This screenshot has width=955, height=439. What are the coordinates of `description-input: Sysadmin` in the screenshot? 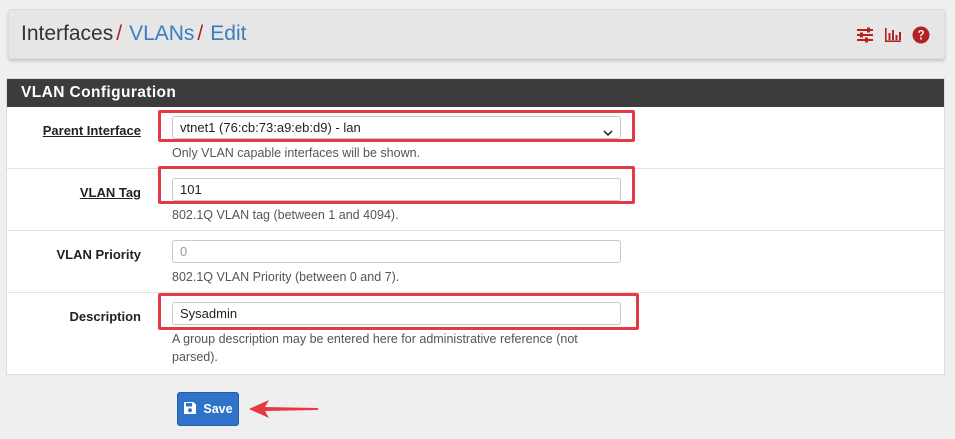 It's located at (396, 313).